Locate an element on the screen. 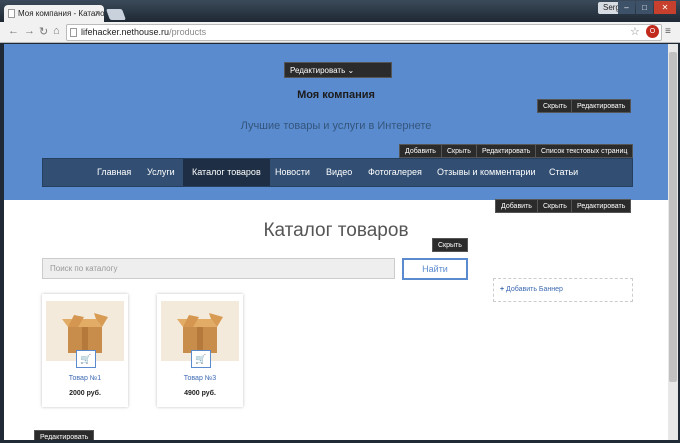 The height and width of the screenshot is (443, 680). nav-edit-button: Редактировать is located at coordinates (506, 151).